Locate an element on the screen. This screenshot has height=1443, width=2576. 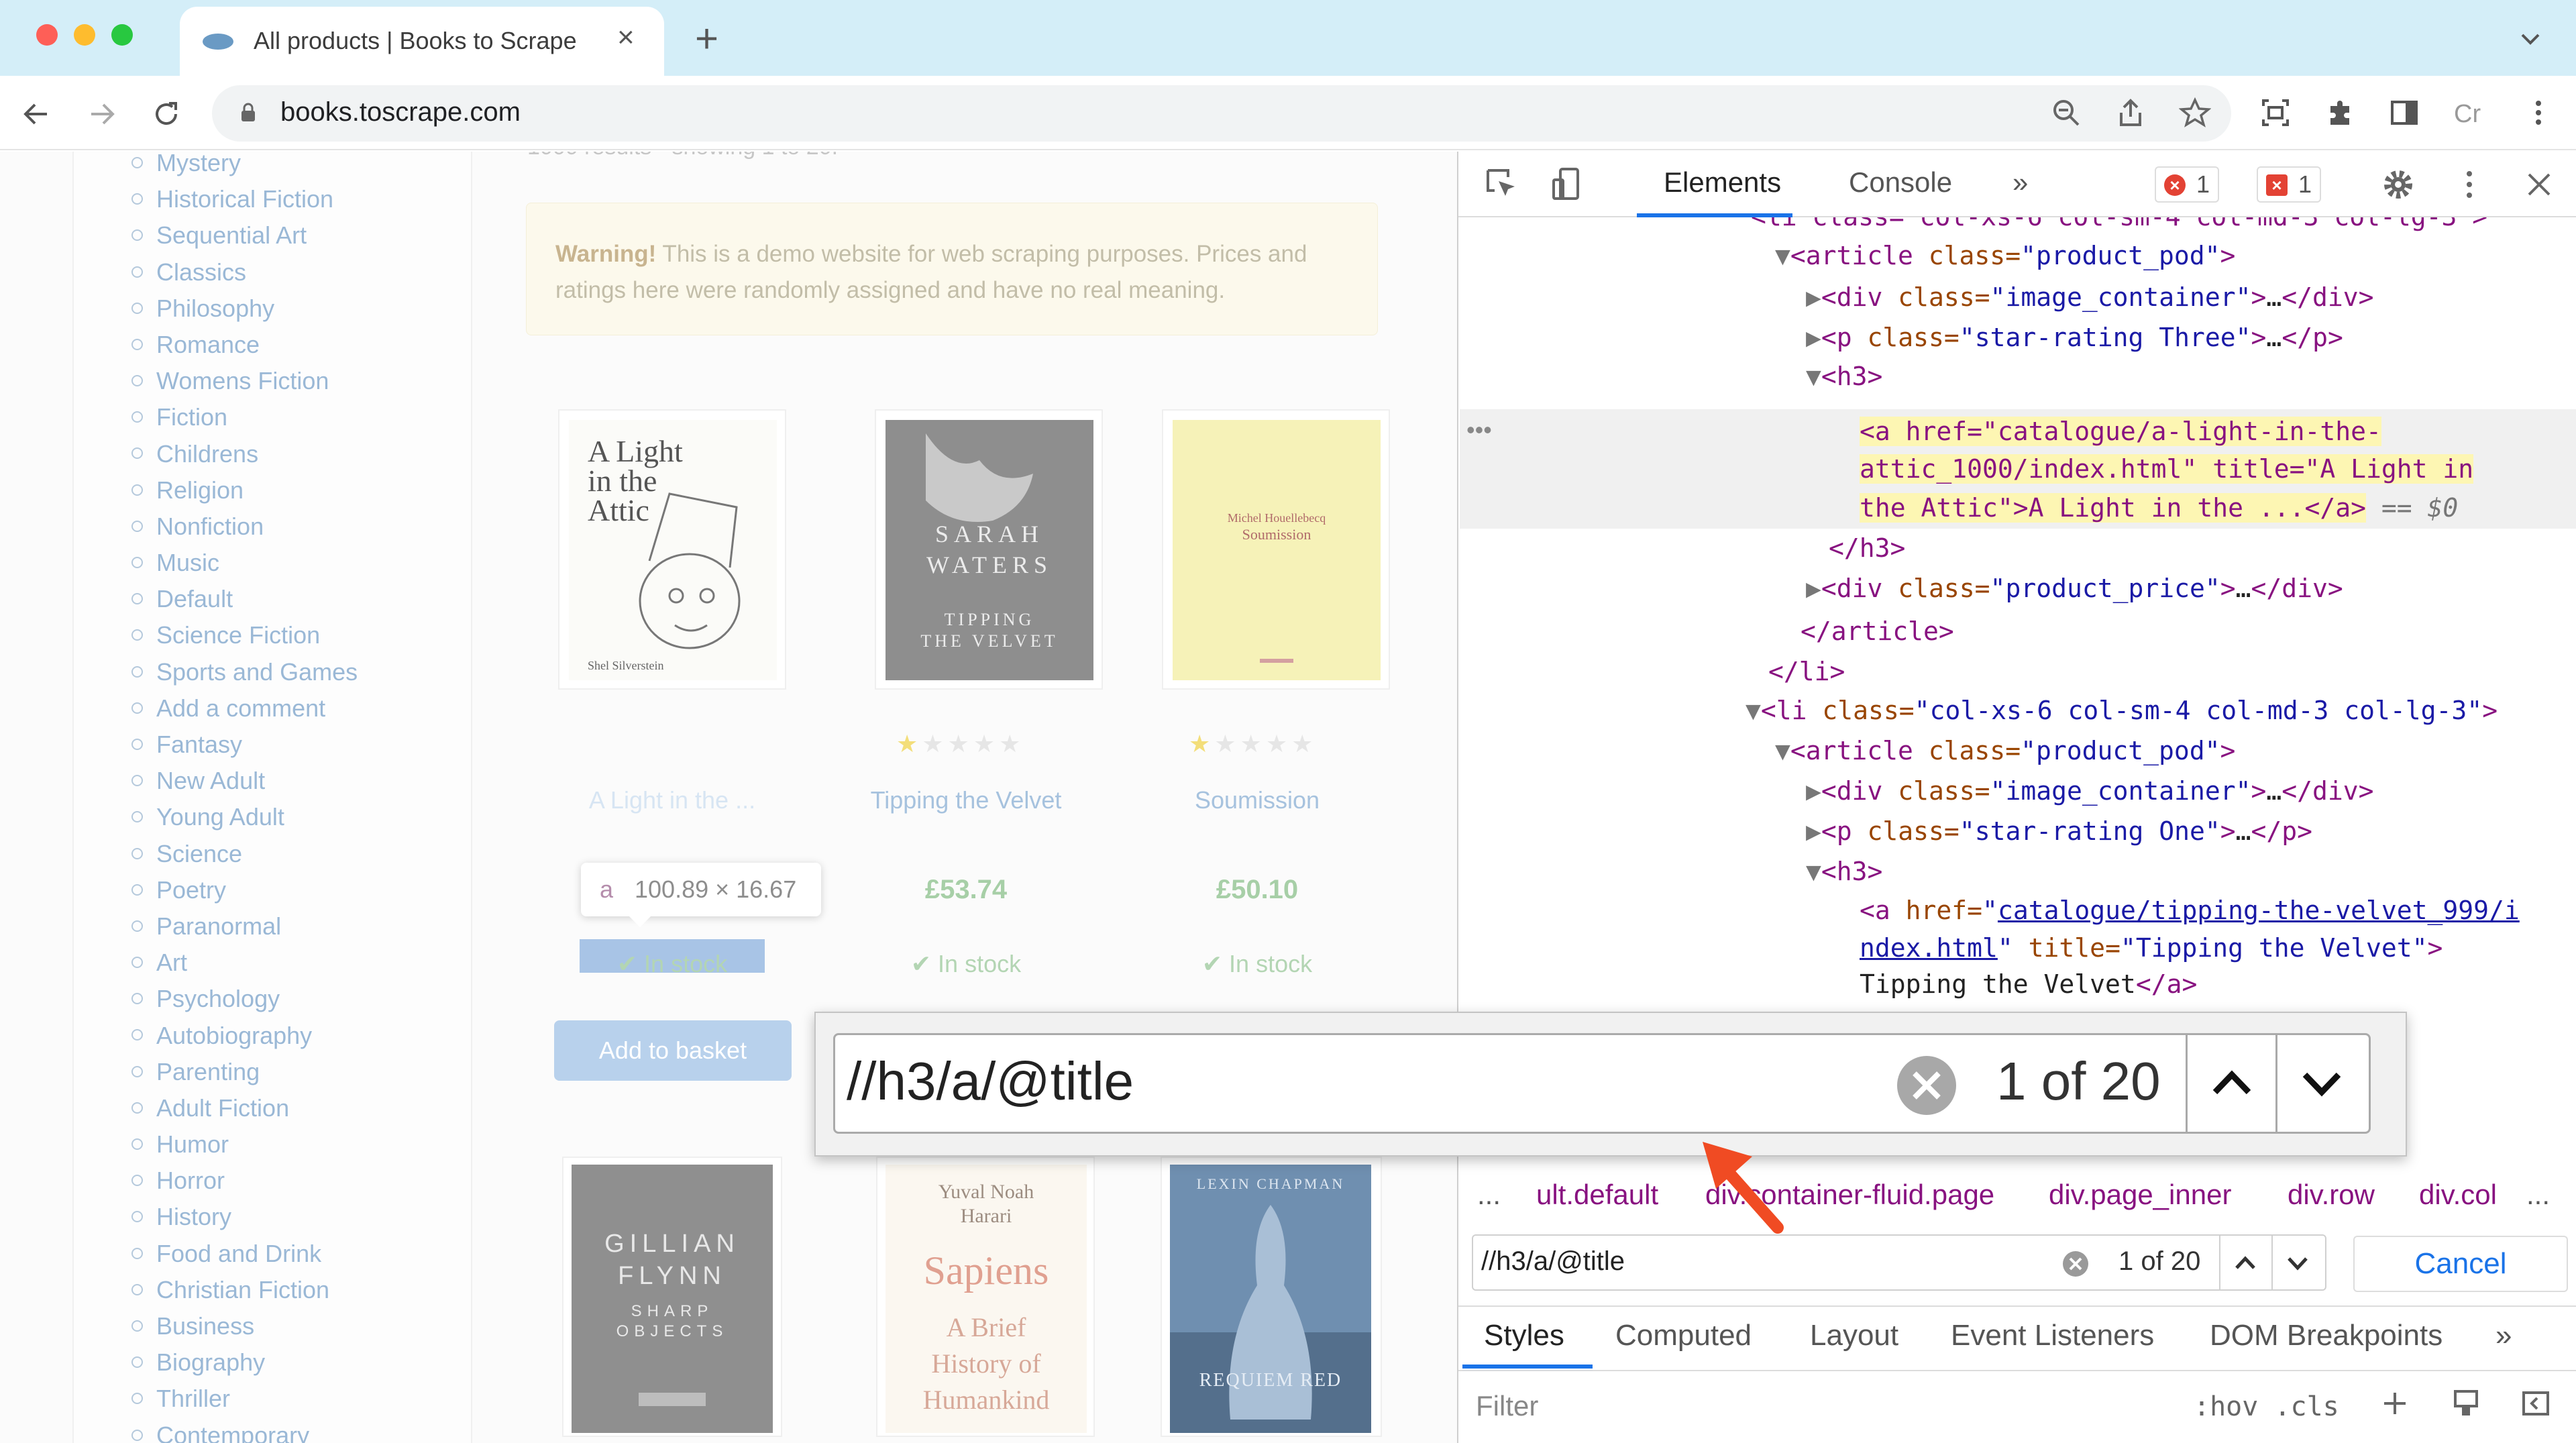
category-link: Adult Fiction is located at coordinates (244, 1108).